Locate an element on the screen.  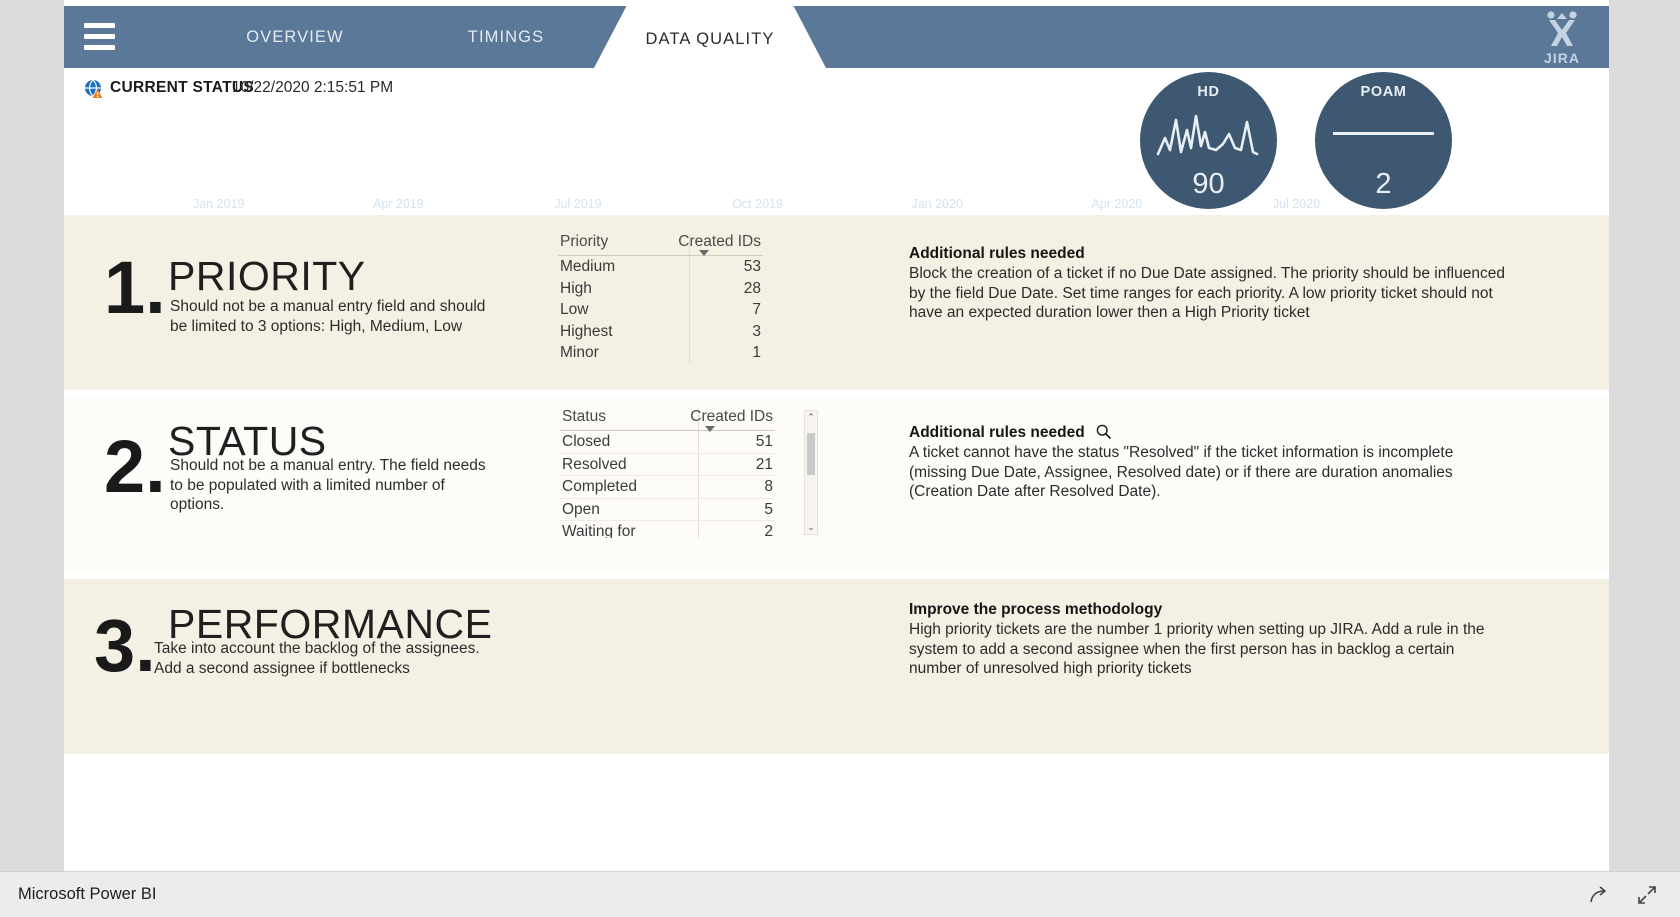
sparkline-icon is located at coordinates (1207, 135).